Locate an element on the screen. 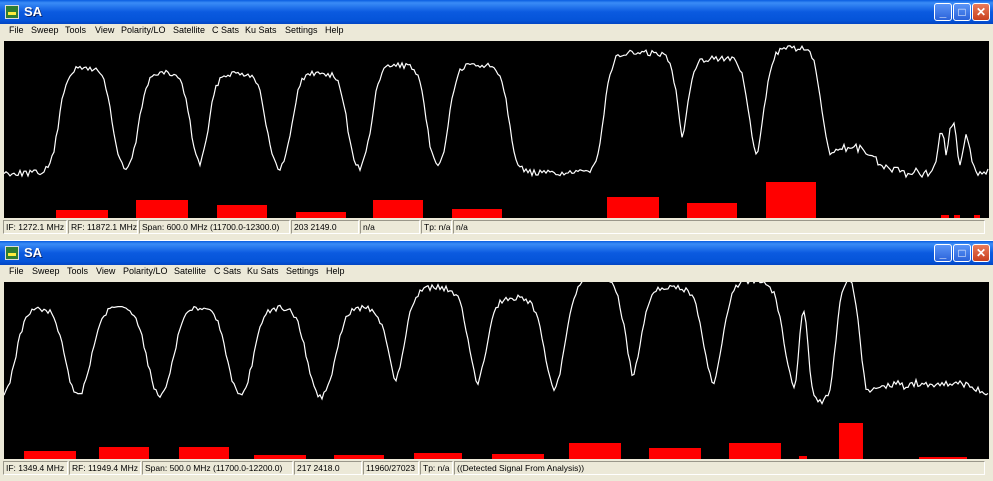  status-rf: RF: 11872.1 MHz is located at coordinates (103, 227).